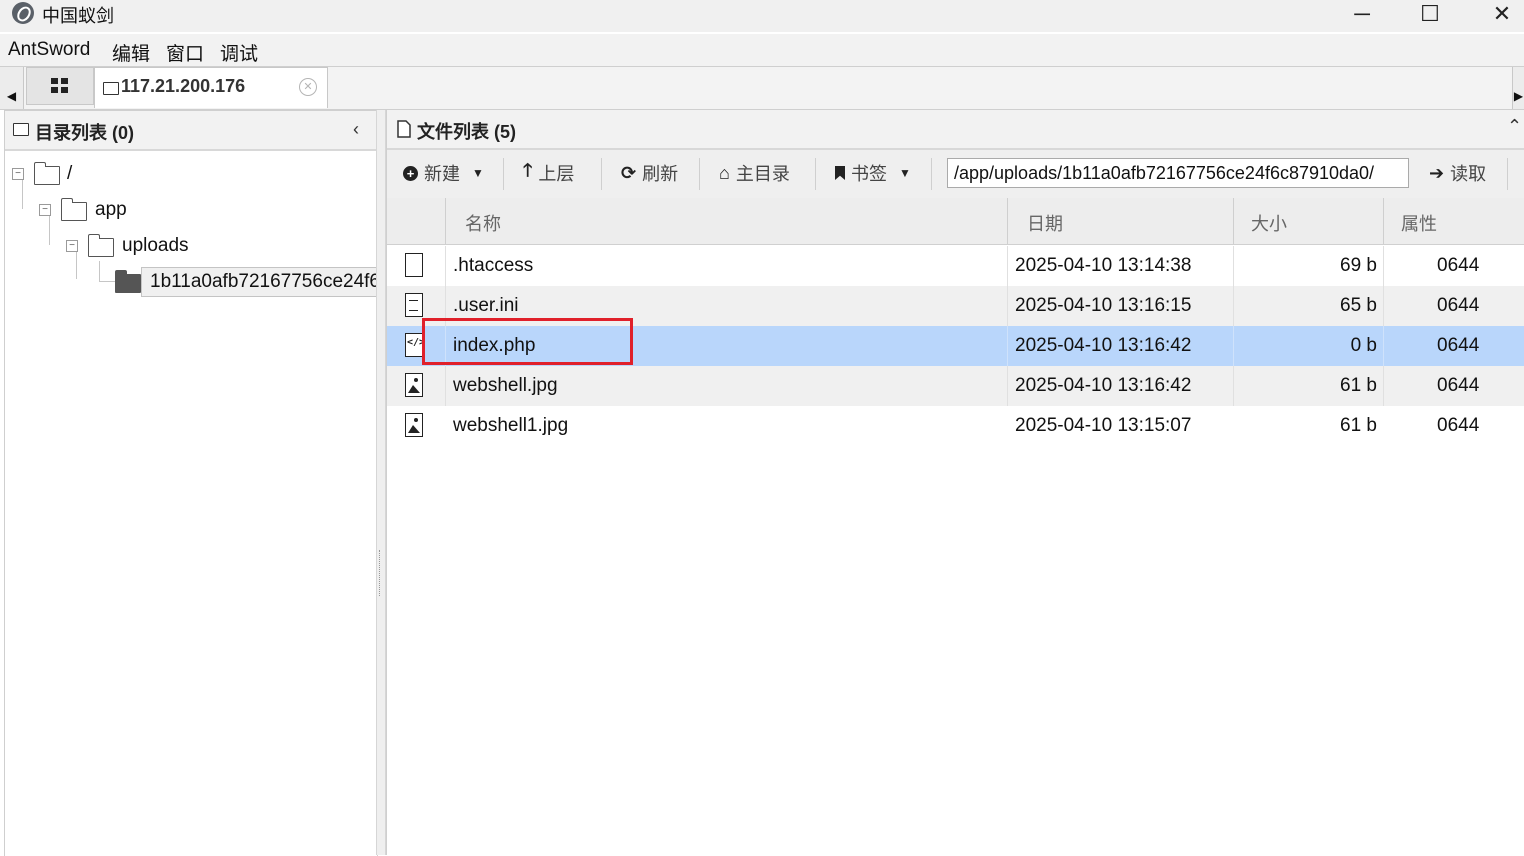 The height and width of the screenshot is (856, 1524). What do you see at coordinates (308, 87) in the screenshot?
I see `tab-close-icon: ✕` at bounding box center [308, 87].